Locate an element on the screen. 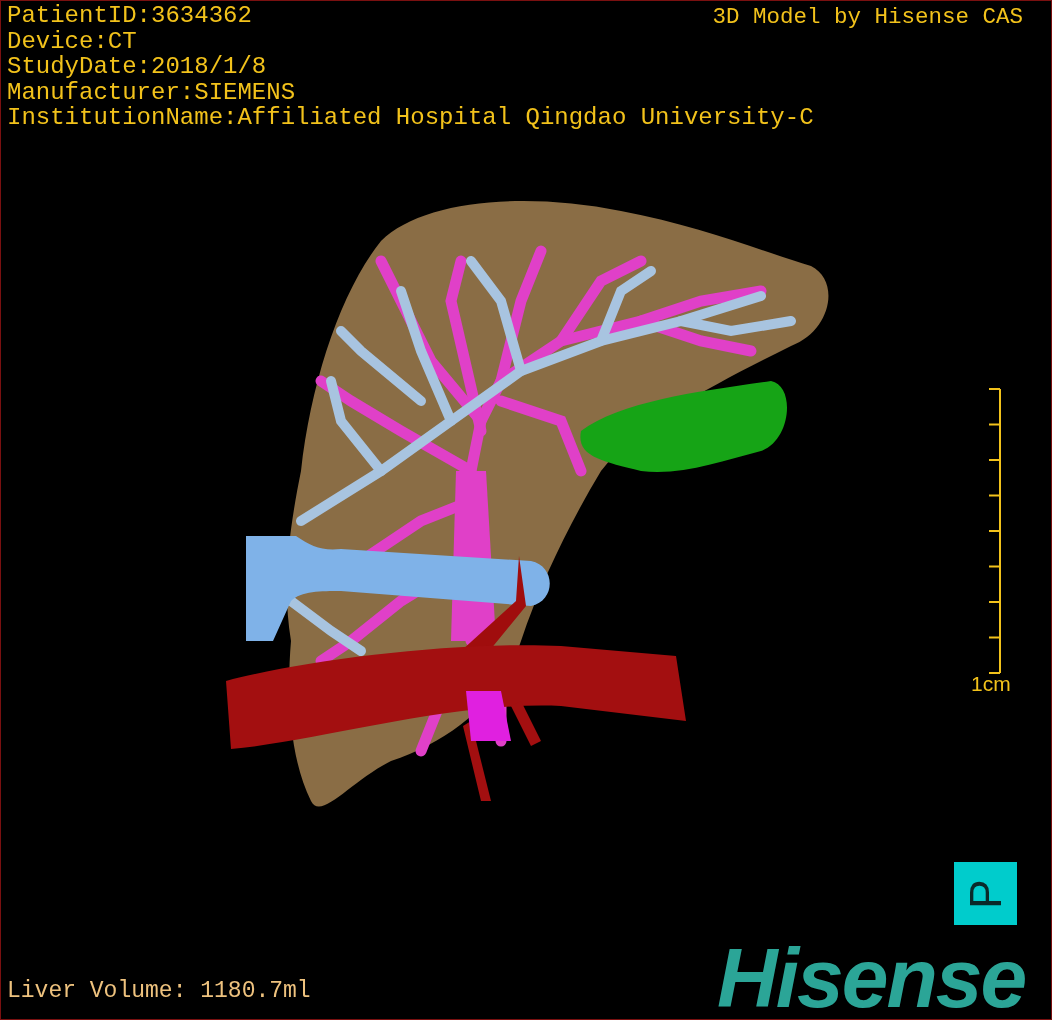 This screenshot has width=1052, height=1020. study-info-text: InstitutionName:Affiliated Hospital Qingdao University-C is located at coordinates (410, 118).